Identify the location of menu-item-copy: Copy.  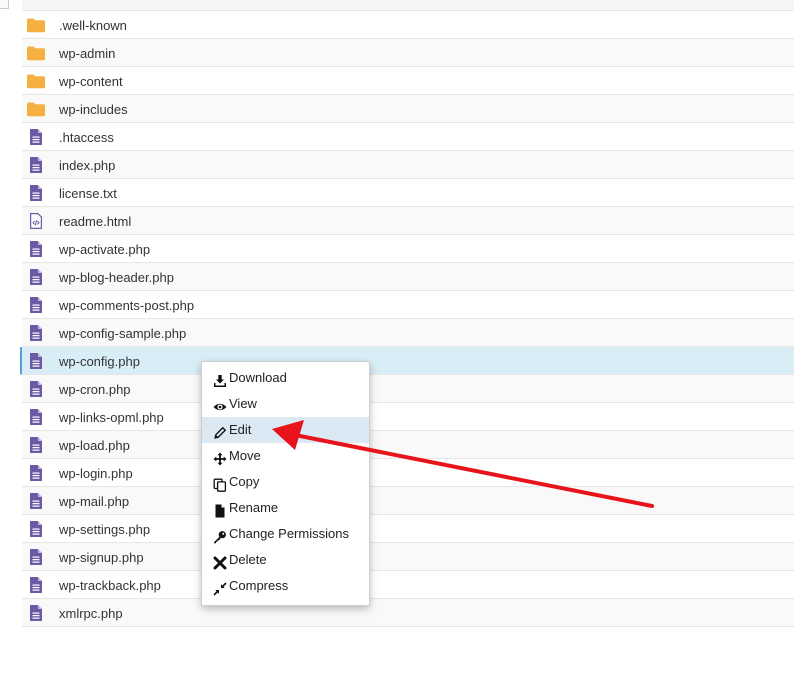
(285, 482).